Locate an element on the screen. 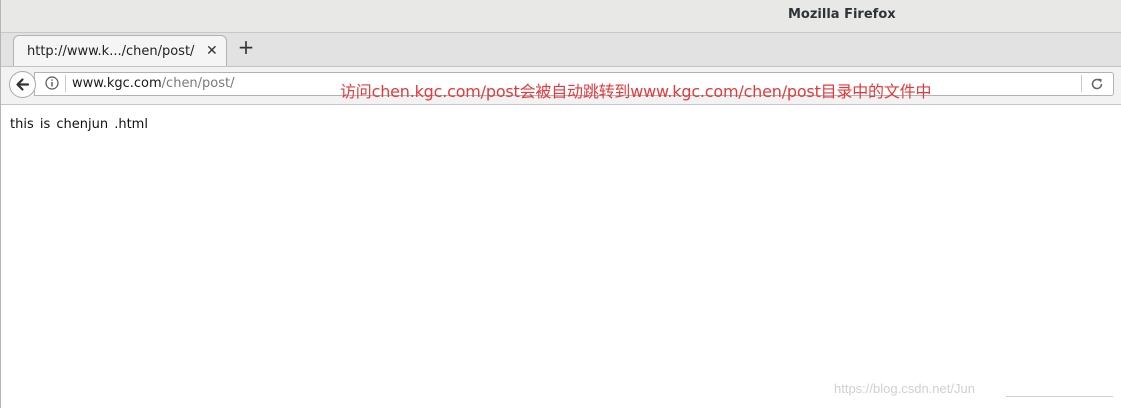 The height and width of the screenshot is (408, 1121). tab-active: http://www.k.../chen/post/ ✕ is located at coordinates (120, 50).